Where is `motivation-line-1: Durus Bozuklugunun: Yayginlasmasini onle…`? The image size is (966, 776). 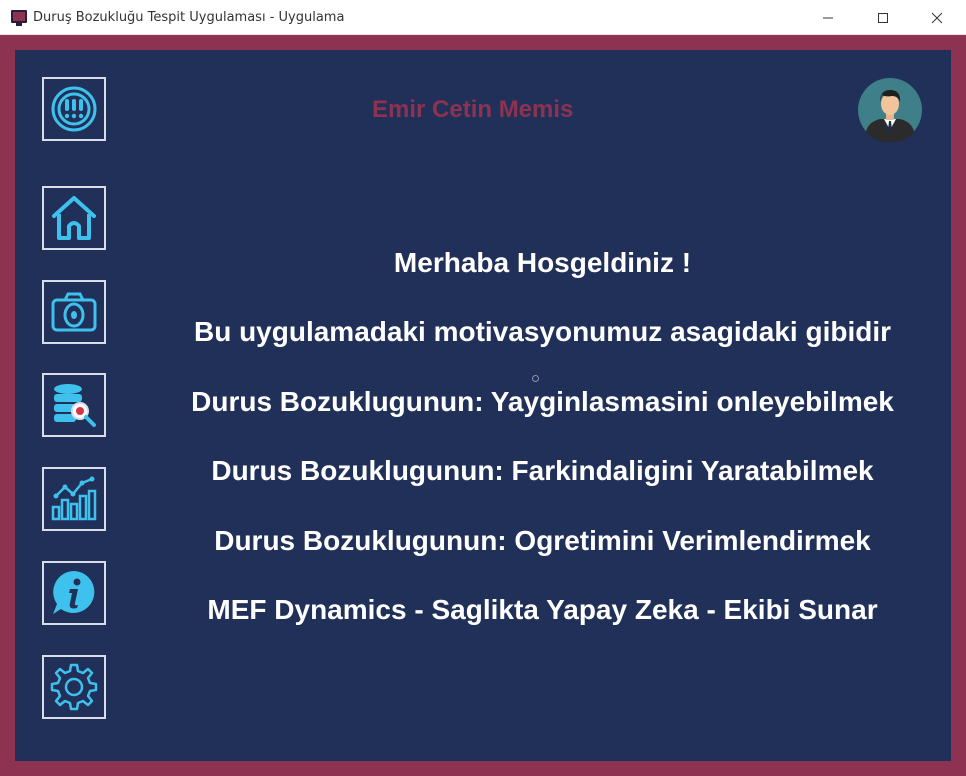
motivation-line-1: Durus Bozuklugunun: Yayginlasmasini onle… is located at coordinates (542, 401).